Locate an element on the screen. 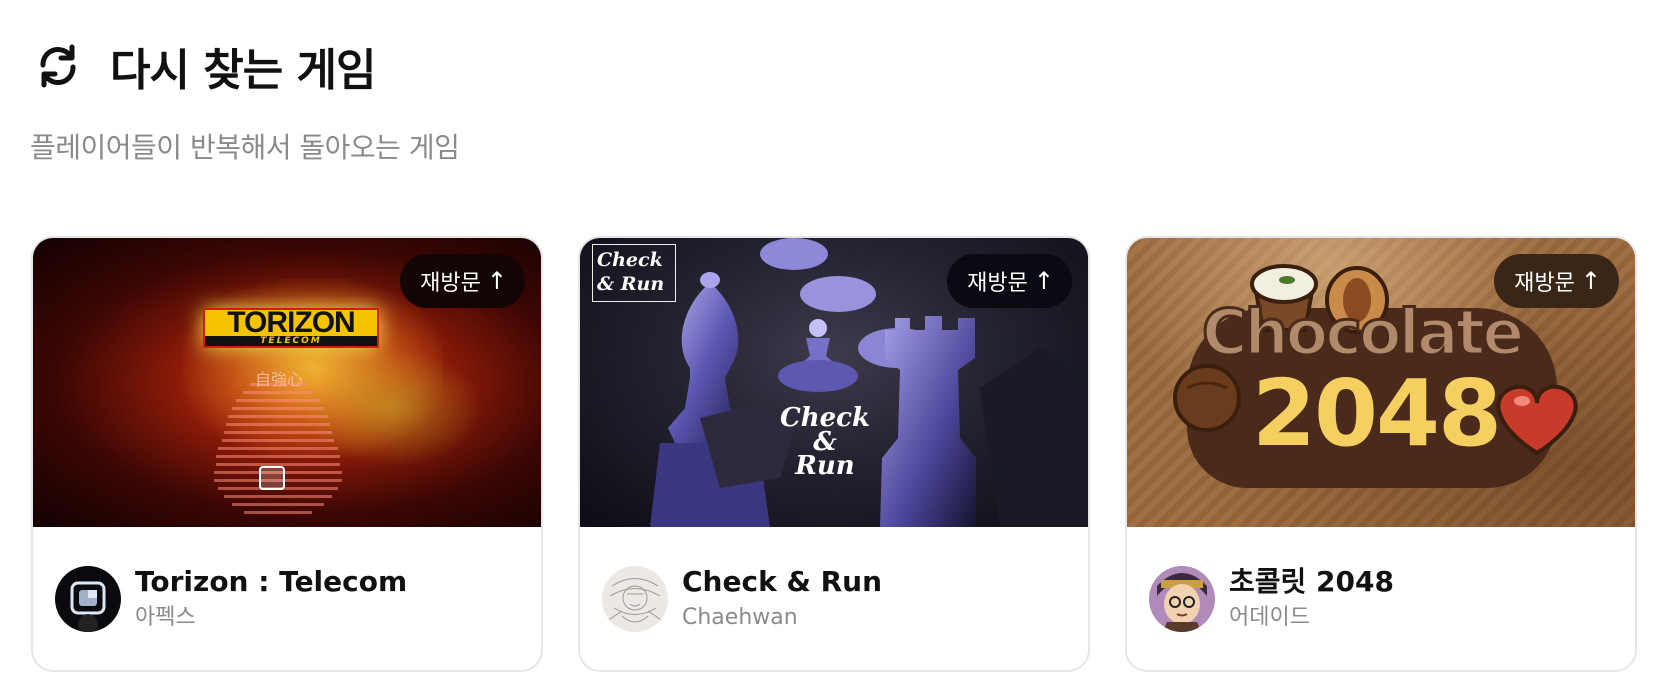 This screenshot has width=1672, height=694. game-info: 초콜릿 2048 어데이드 is located at coordinates (1271, 599).